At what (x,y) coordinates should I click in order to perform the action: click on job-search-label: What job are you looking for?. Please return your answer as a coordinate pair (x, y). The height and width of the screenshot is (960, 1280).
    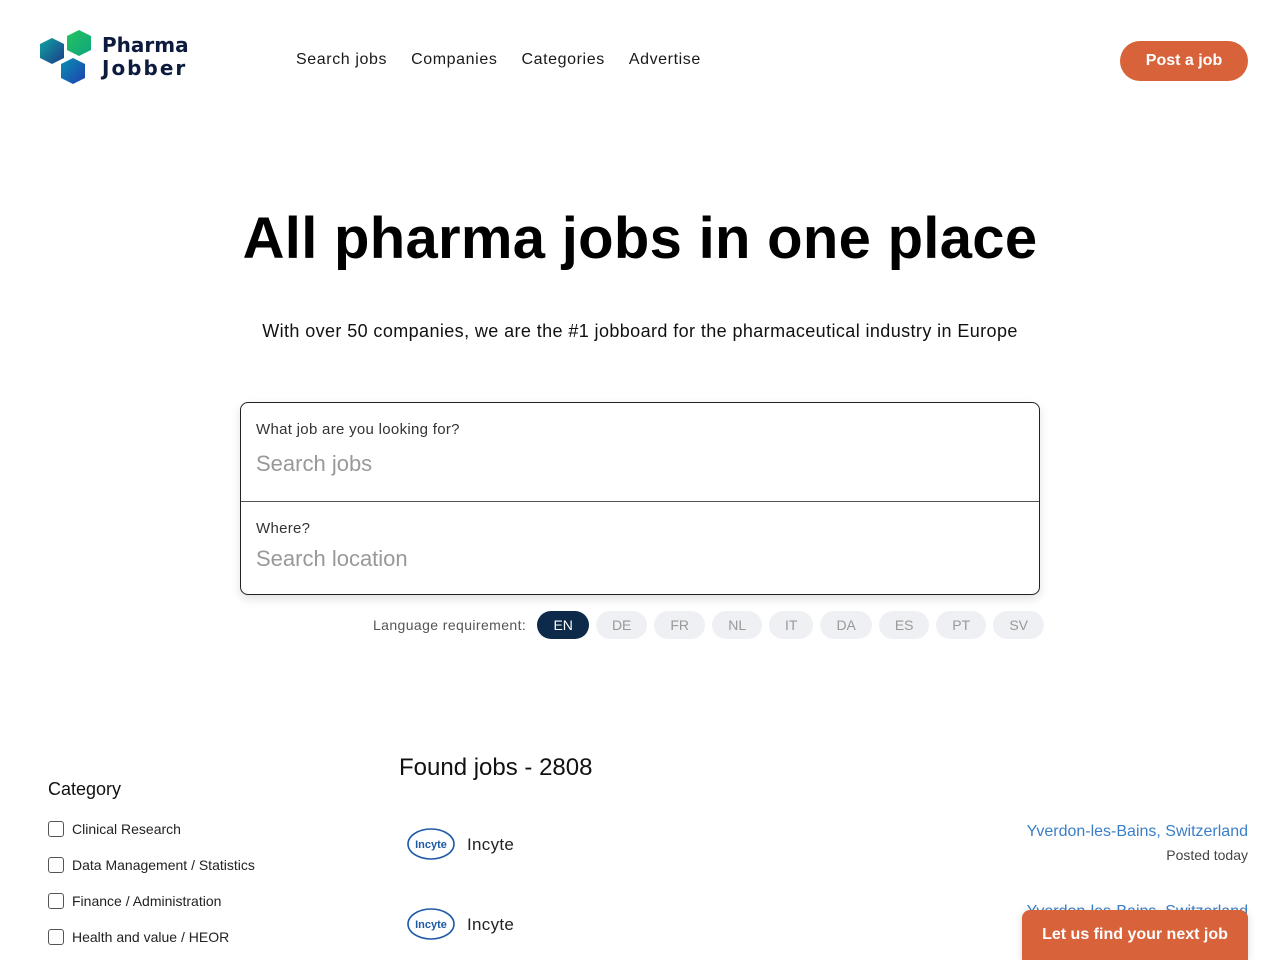
    Looking at the image, I should click on (358, 429).